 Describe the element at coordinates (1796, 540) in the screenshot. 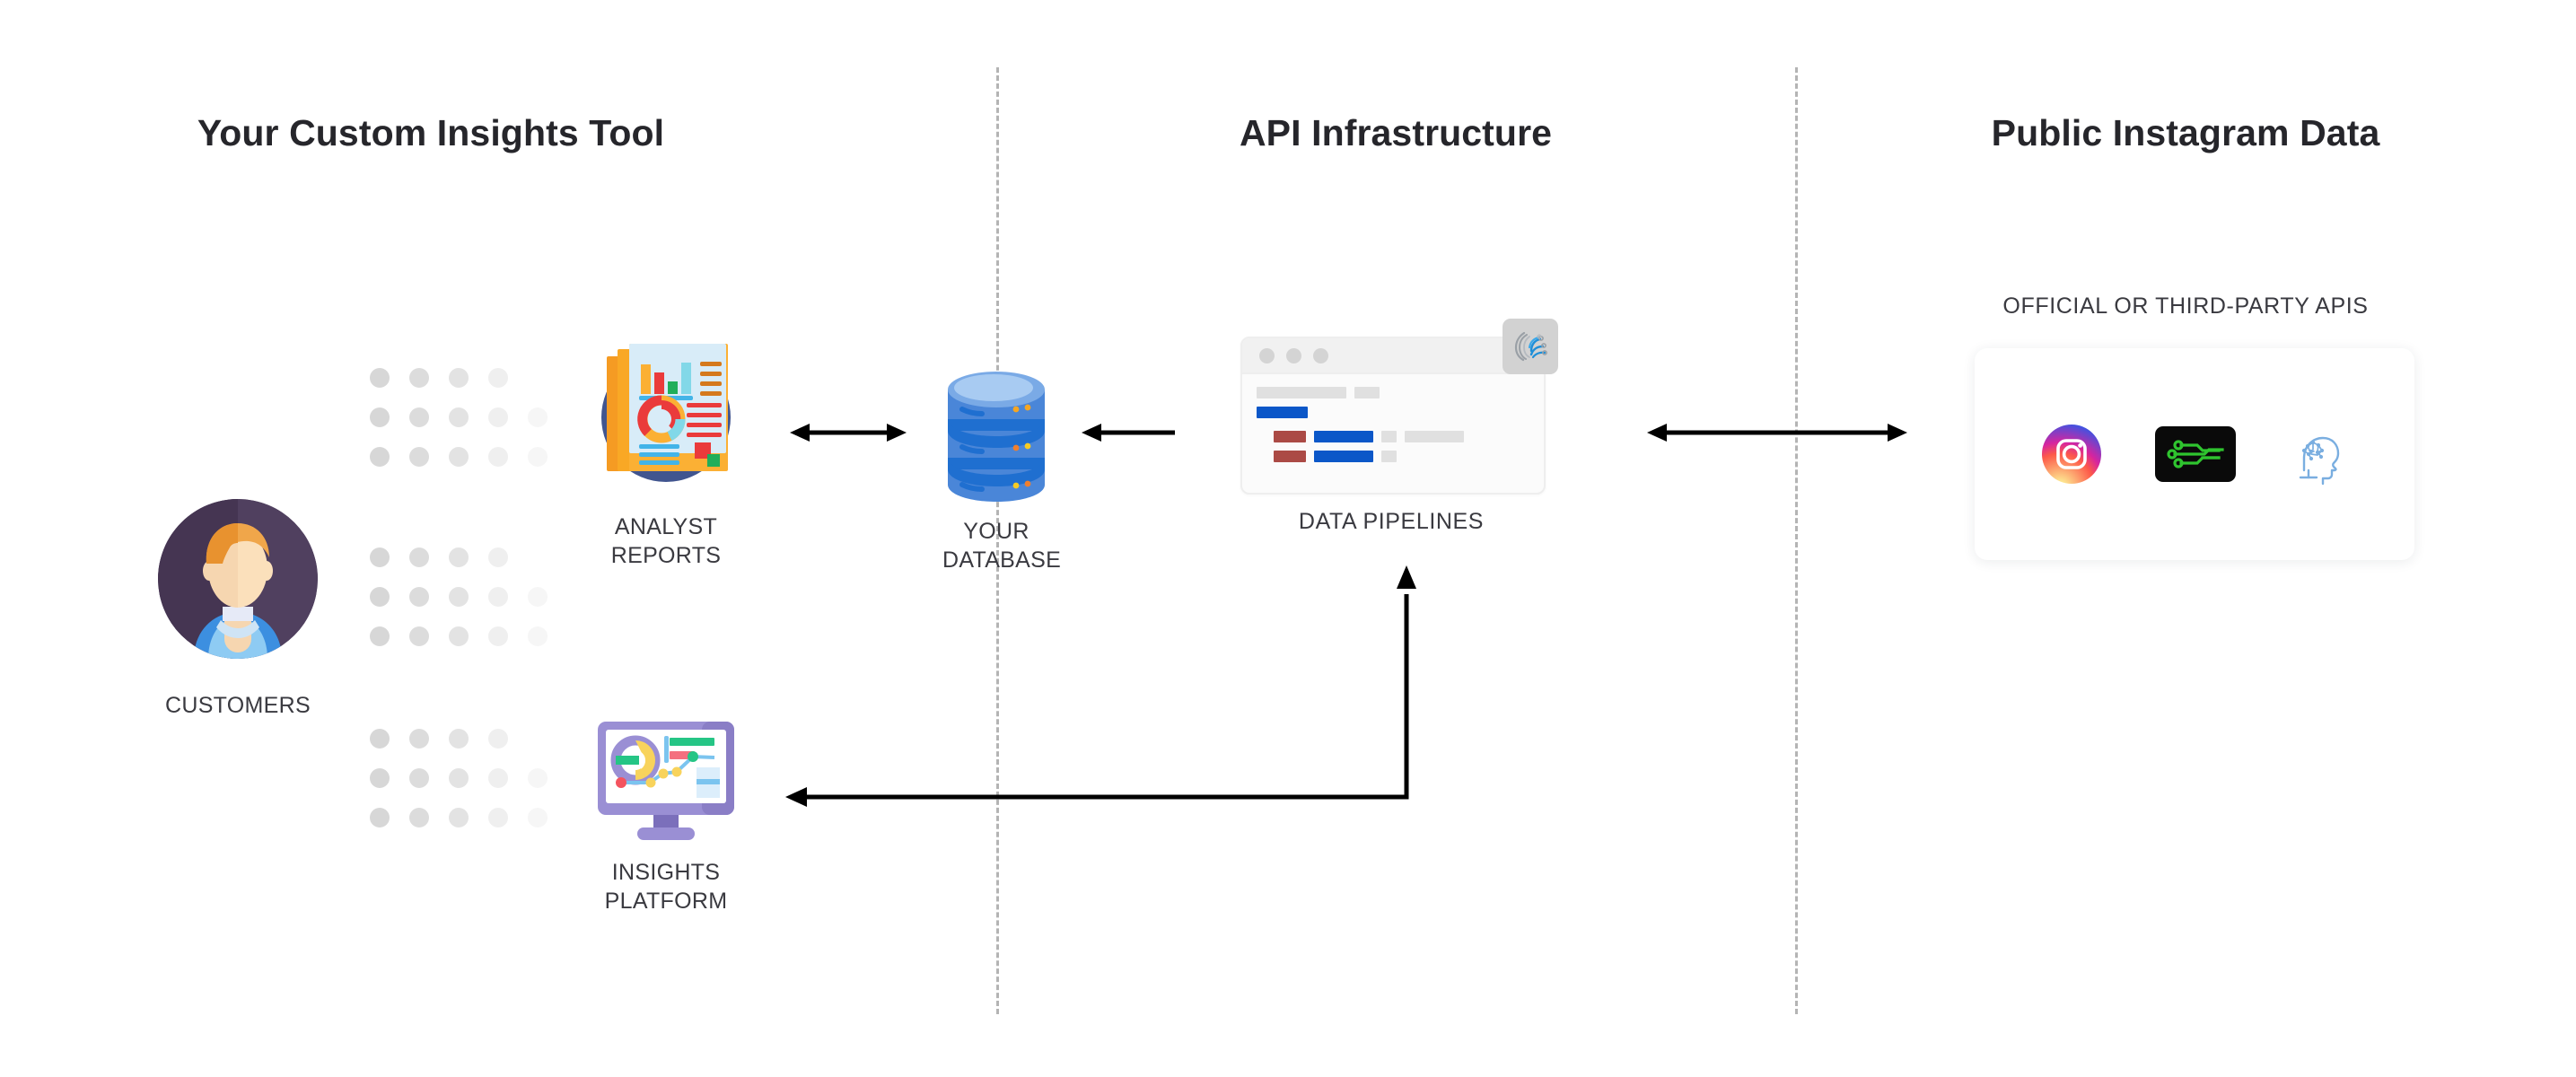

I see `divider-right` at that location.